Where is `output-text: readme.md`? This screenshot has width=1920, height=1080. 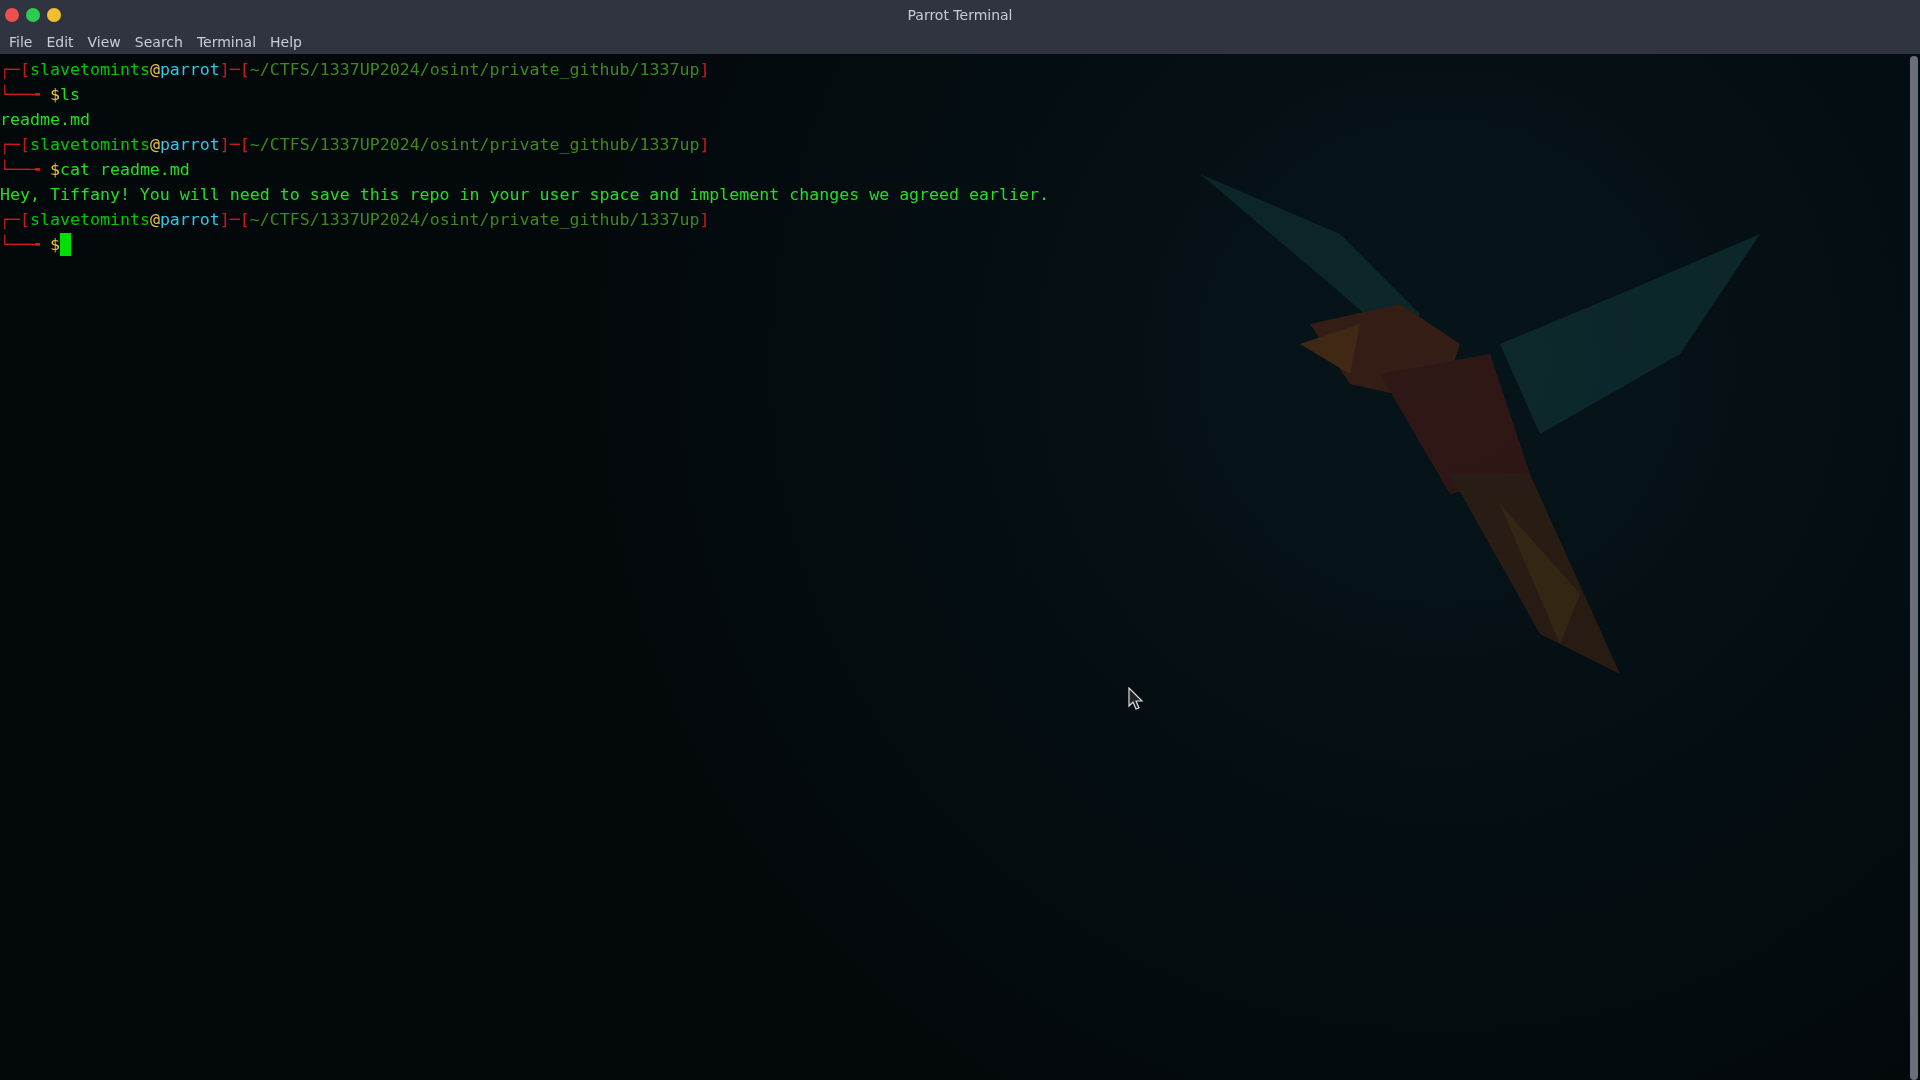
output-text: readme.md is located at coordinates (45, 120).